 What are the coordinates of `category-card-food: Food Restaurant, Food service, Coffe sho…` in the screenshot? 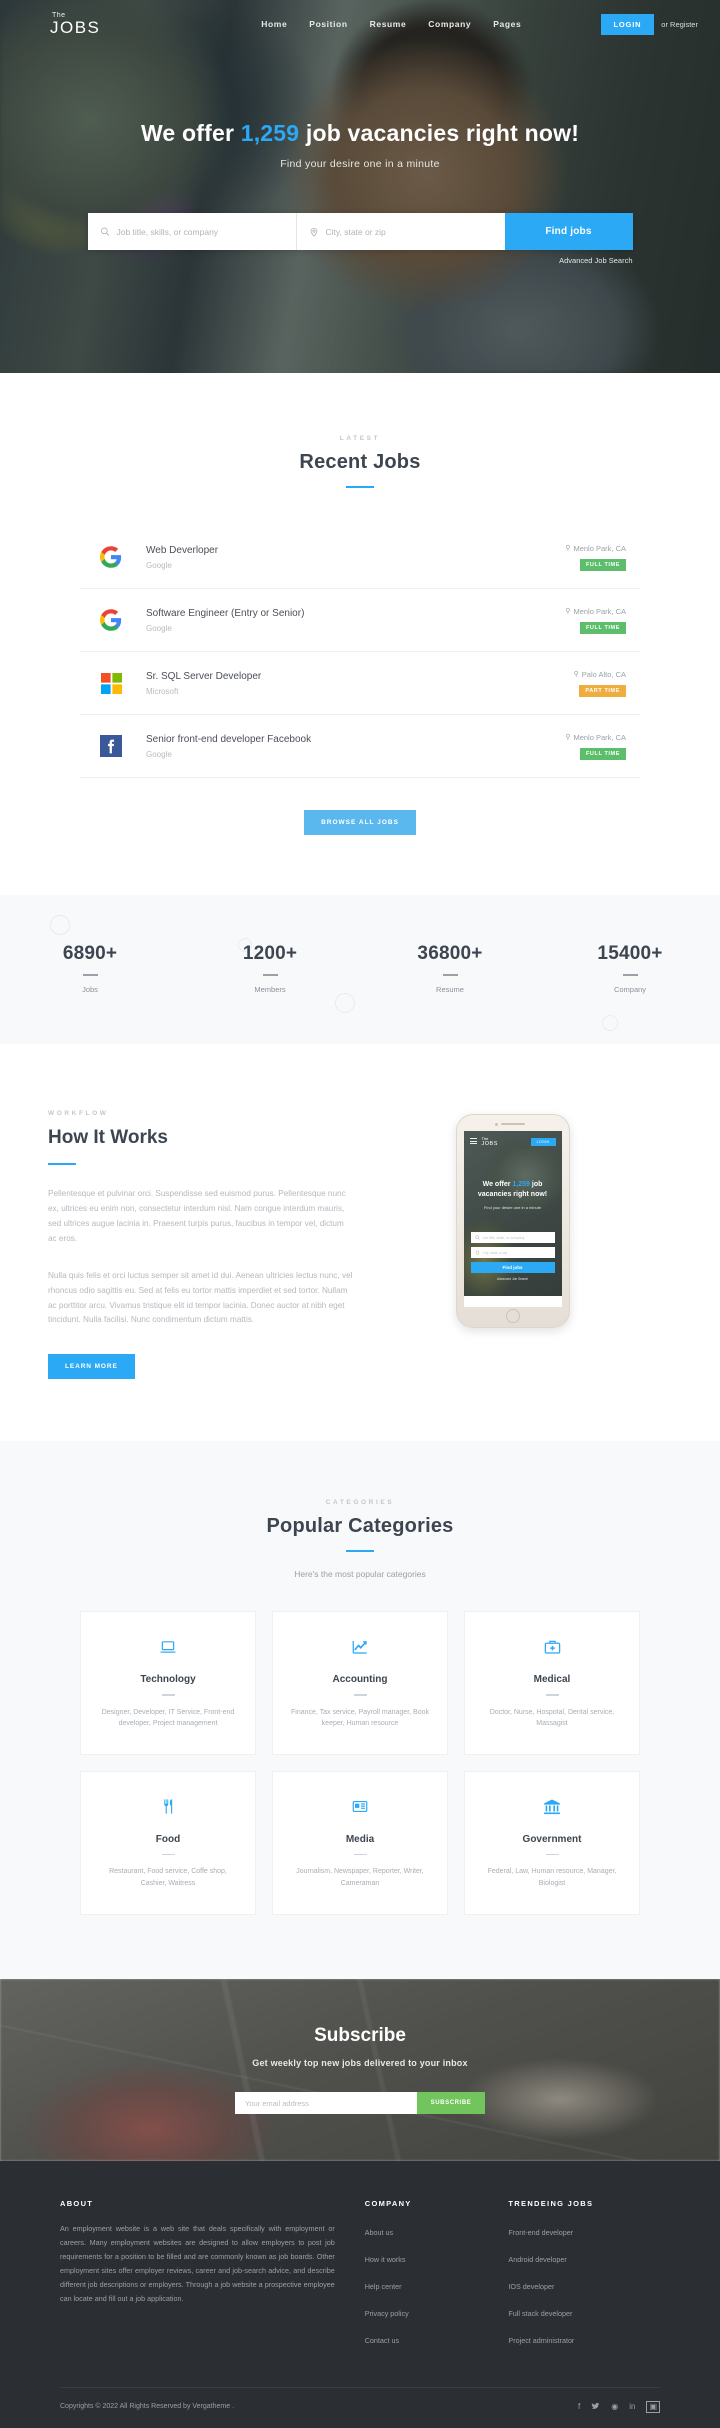 It's located at (168, 1842).